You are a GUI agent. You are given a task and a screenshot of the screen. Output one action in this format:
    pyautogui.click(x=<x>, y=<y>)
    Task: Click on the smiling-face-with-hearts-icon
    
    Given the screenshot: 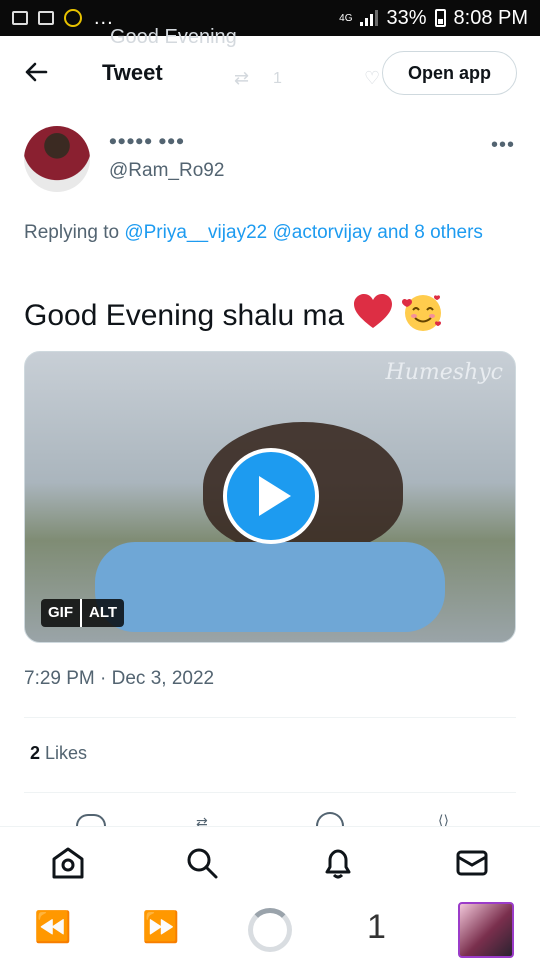 What is the action you would take?
    pyautogui.click(x=422, y=317)
    